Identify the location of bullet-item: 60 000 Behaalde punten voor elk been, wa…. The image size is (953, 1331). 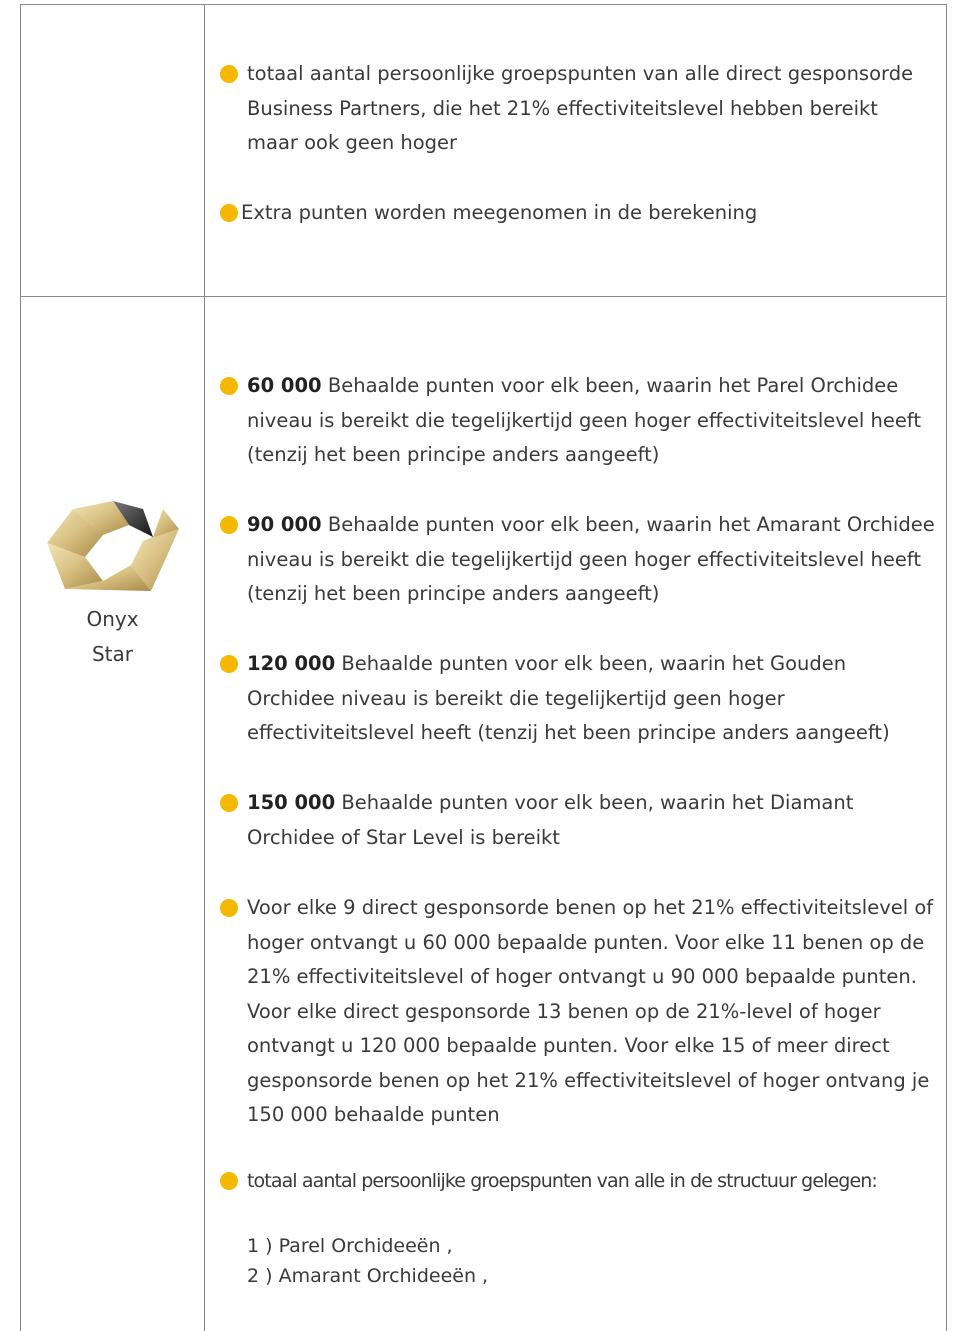
(577, 421).